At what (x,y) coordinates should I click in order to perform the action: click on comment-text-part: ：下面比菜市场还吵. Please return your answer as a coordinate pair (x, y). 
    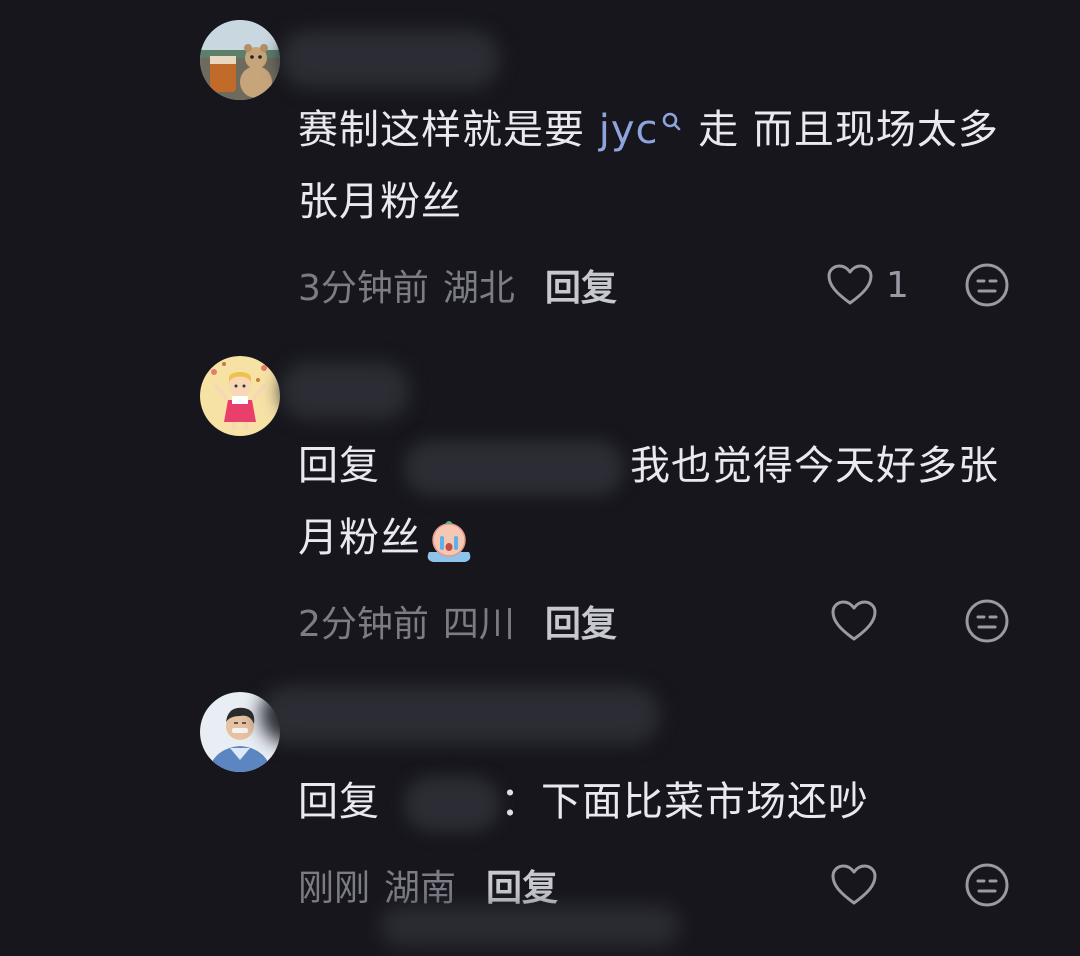
    Looking at the image, I should click on (684, 802).